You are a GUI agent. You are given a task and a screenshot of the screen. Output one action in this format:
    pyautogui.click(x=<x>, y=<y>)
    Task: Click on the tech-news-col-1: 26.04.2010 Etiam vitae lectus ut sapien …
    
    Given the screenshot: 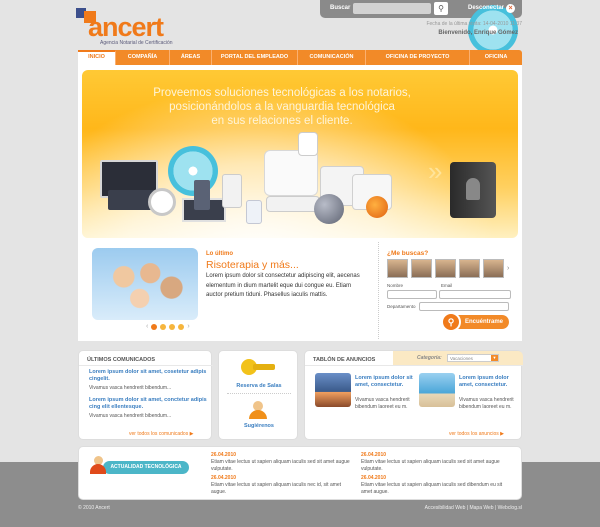 What is the action you would take?
    pyautogui.click(x=284, y=473)
    